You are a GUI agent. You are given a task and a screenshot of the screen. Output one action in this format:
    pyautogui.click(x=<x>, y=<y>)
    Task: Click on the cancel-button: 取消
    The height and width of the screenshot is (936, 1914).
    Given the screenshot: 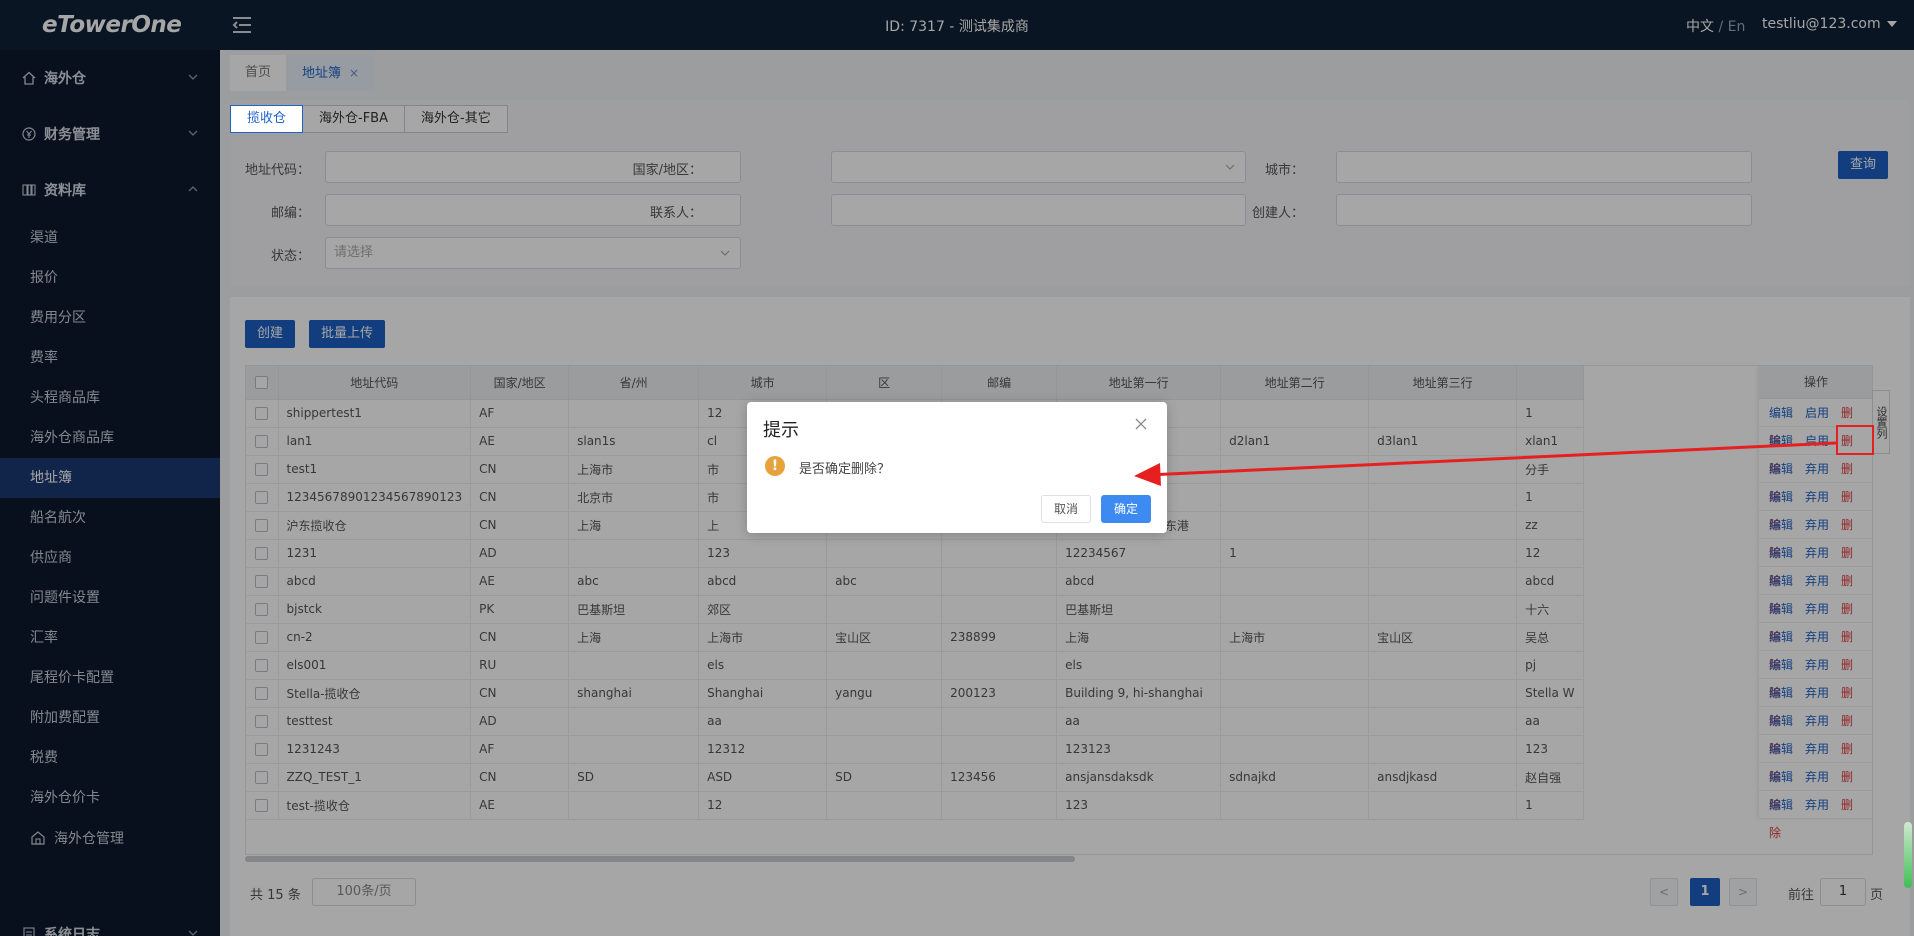 What is the action you would take?
    pyautogui.click(x=1066, y=509)
    